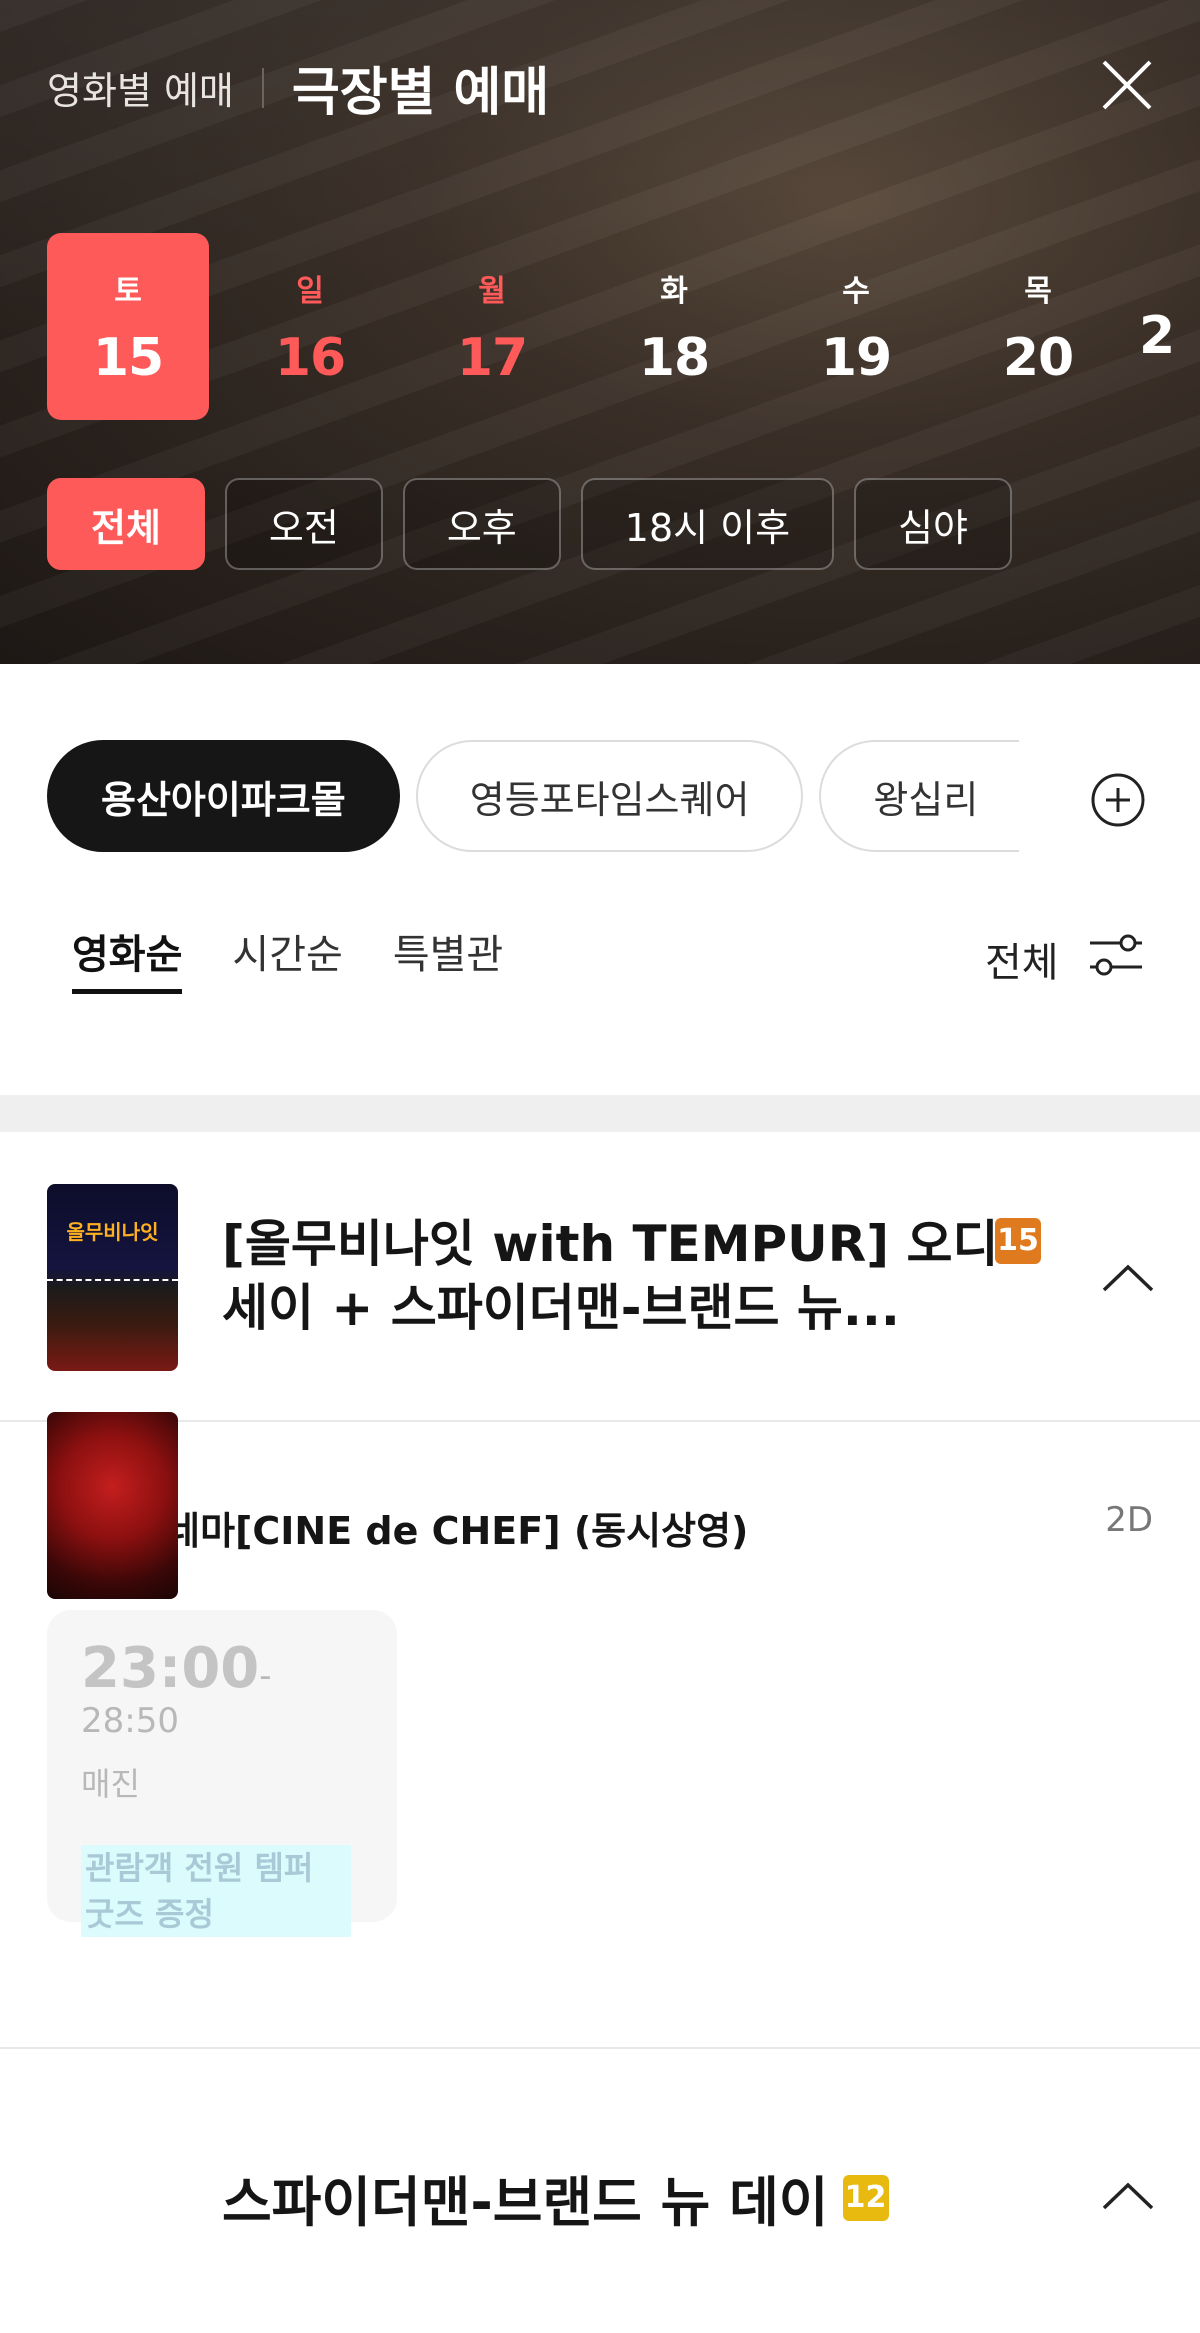 This screenshot has width=1200, height=2333. What do you see at coordinates (1038, 291) in the screenshot?
I see `date-dow: 목` at bounding box center [1038, 291].